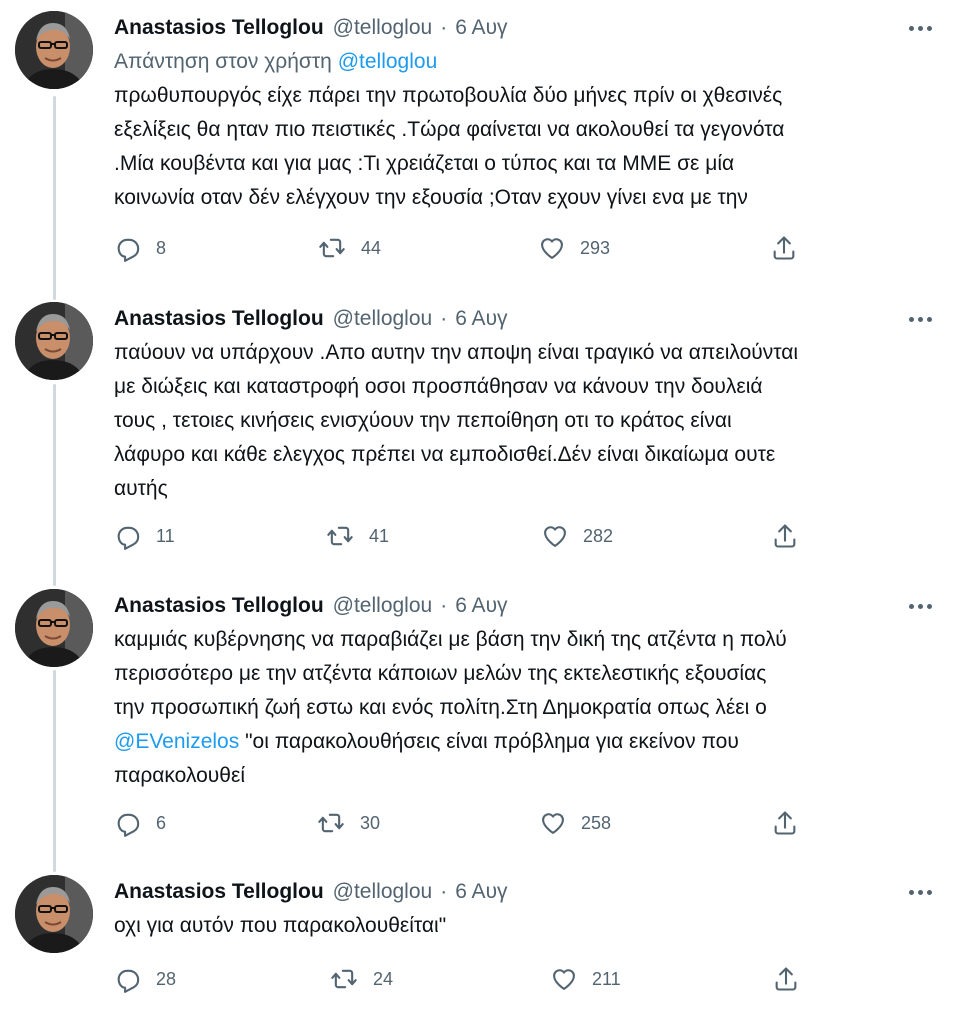 This screenshot has width=960, height=1019. Describe the element at coordinates (176, 741) in the screenshot. I see `mention-link: @EVenizelos` at that location.